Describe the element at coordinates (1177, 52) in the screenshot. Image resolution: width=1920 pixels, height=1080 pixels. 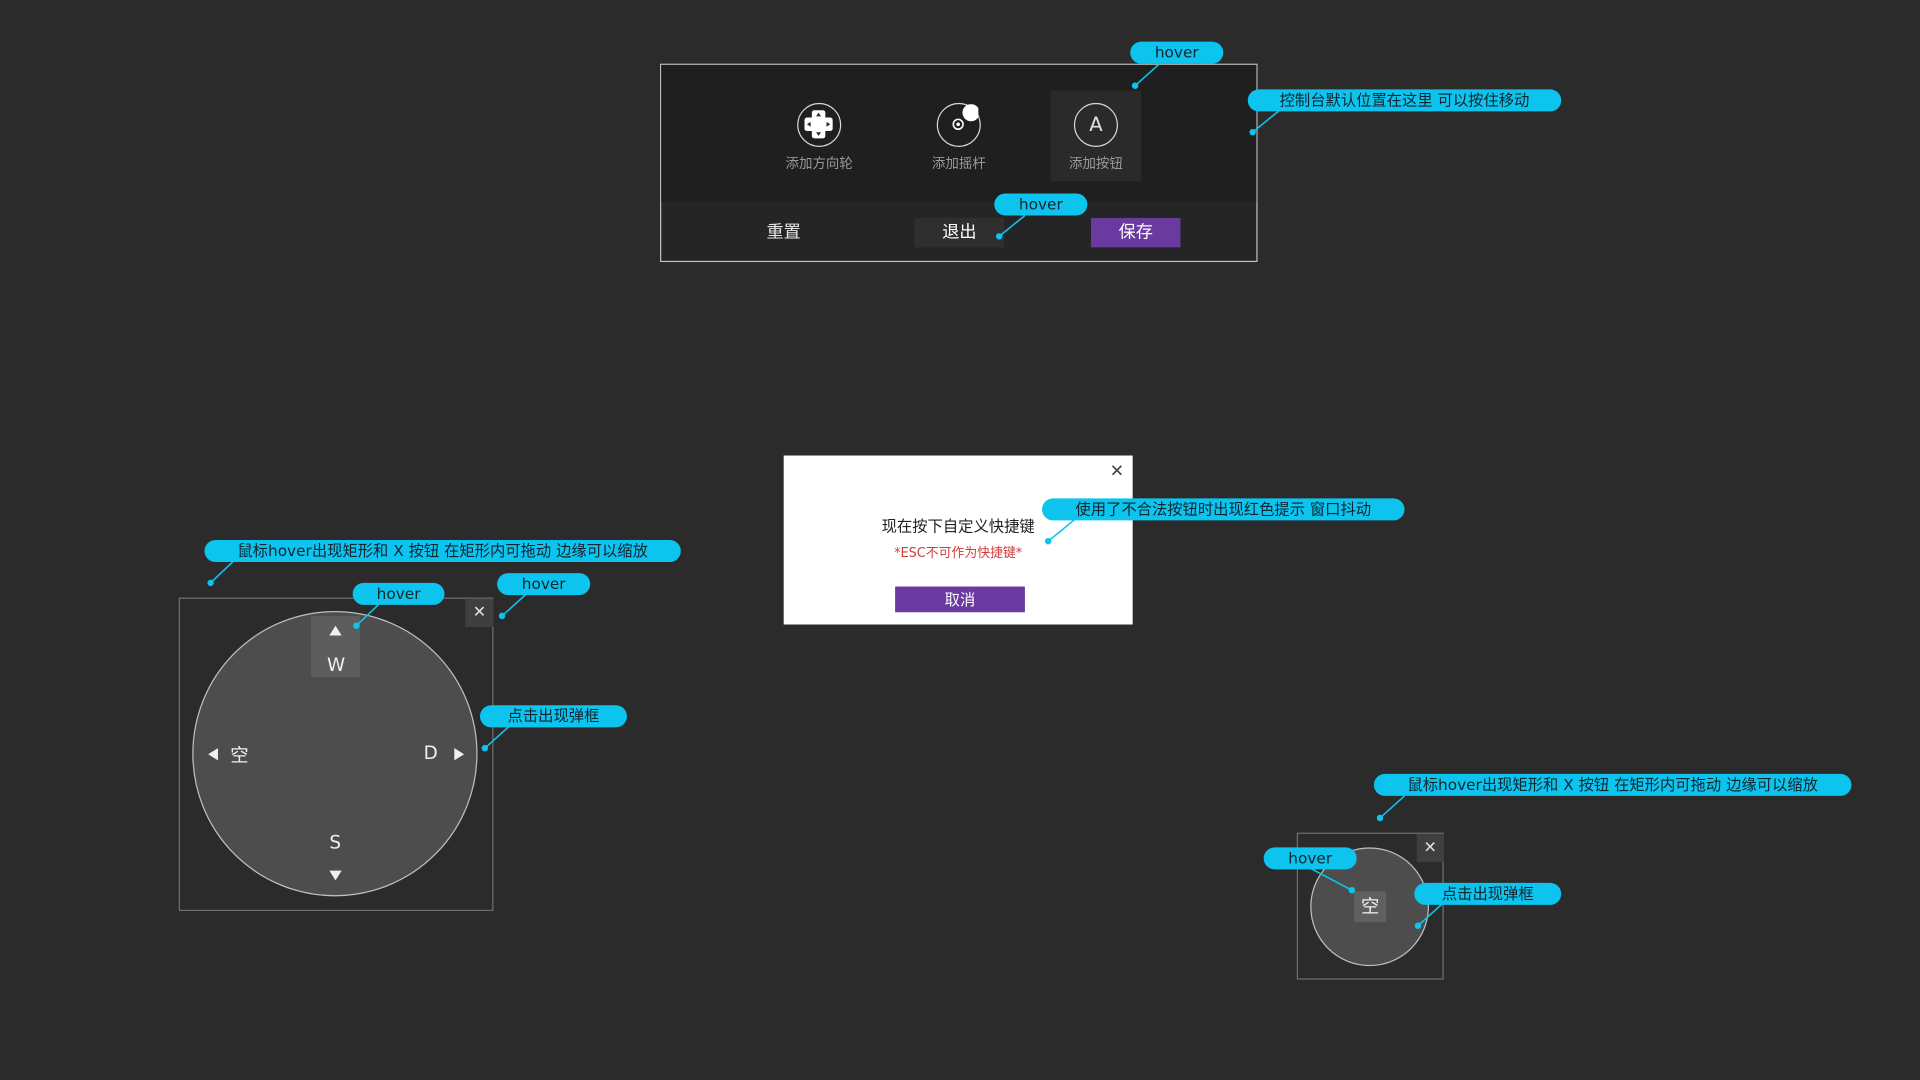
I see `annotation-hover-console: hover` at that location.